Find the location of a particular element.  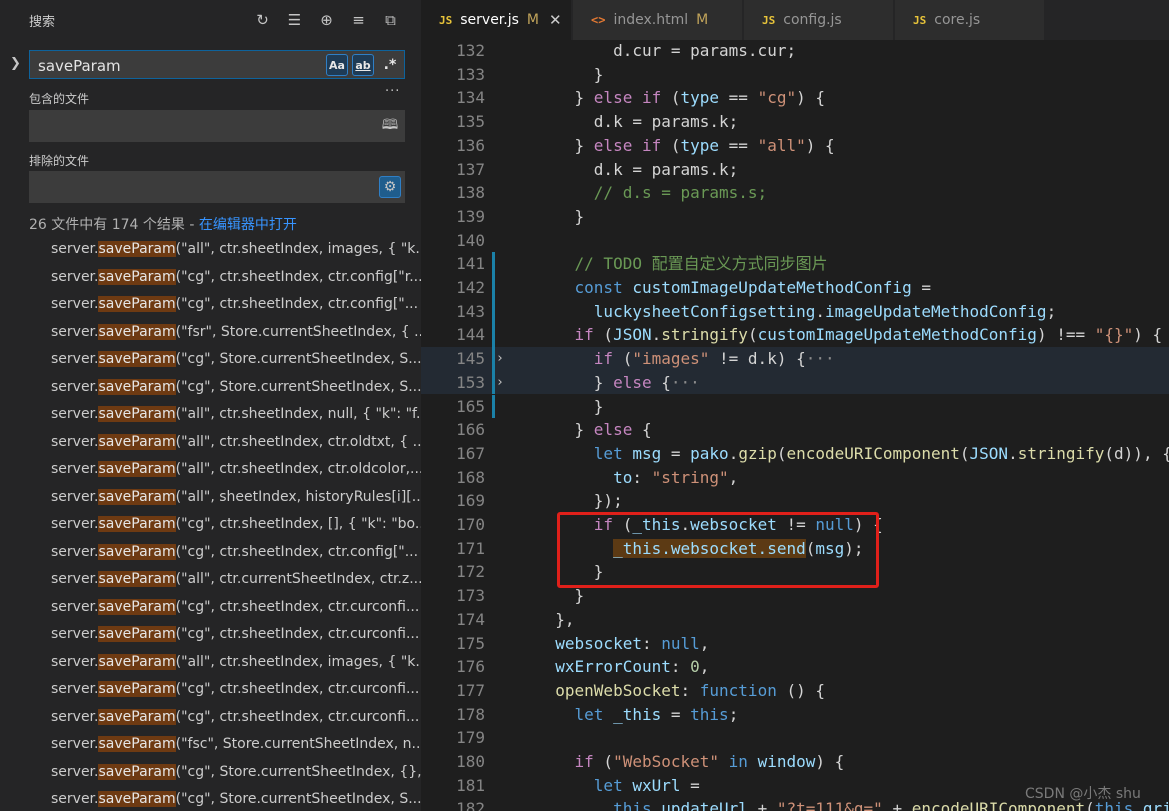

code-line: 153 › } else {··· is located at coordinates (795, 382).